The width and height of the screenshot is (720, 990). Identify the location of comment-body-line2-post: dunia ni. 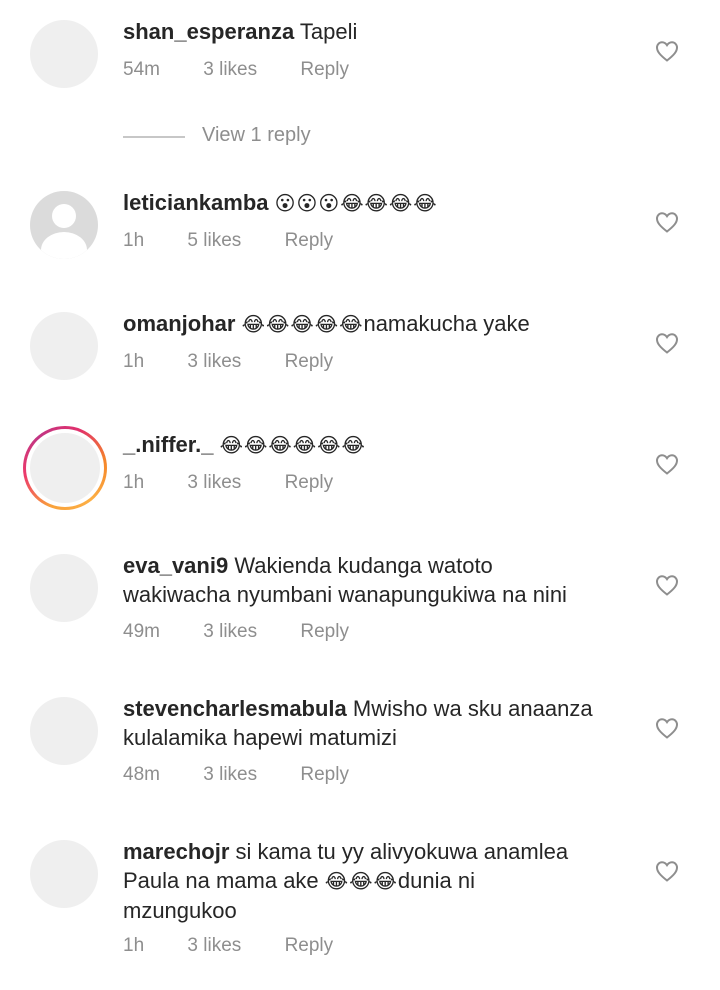
(436, 880).